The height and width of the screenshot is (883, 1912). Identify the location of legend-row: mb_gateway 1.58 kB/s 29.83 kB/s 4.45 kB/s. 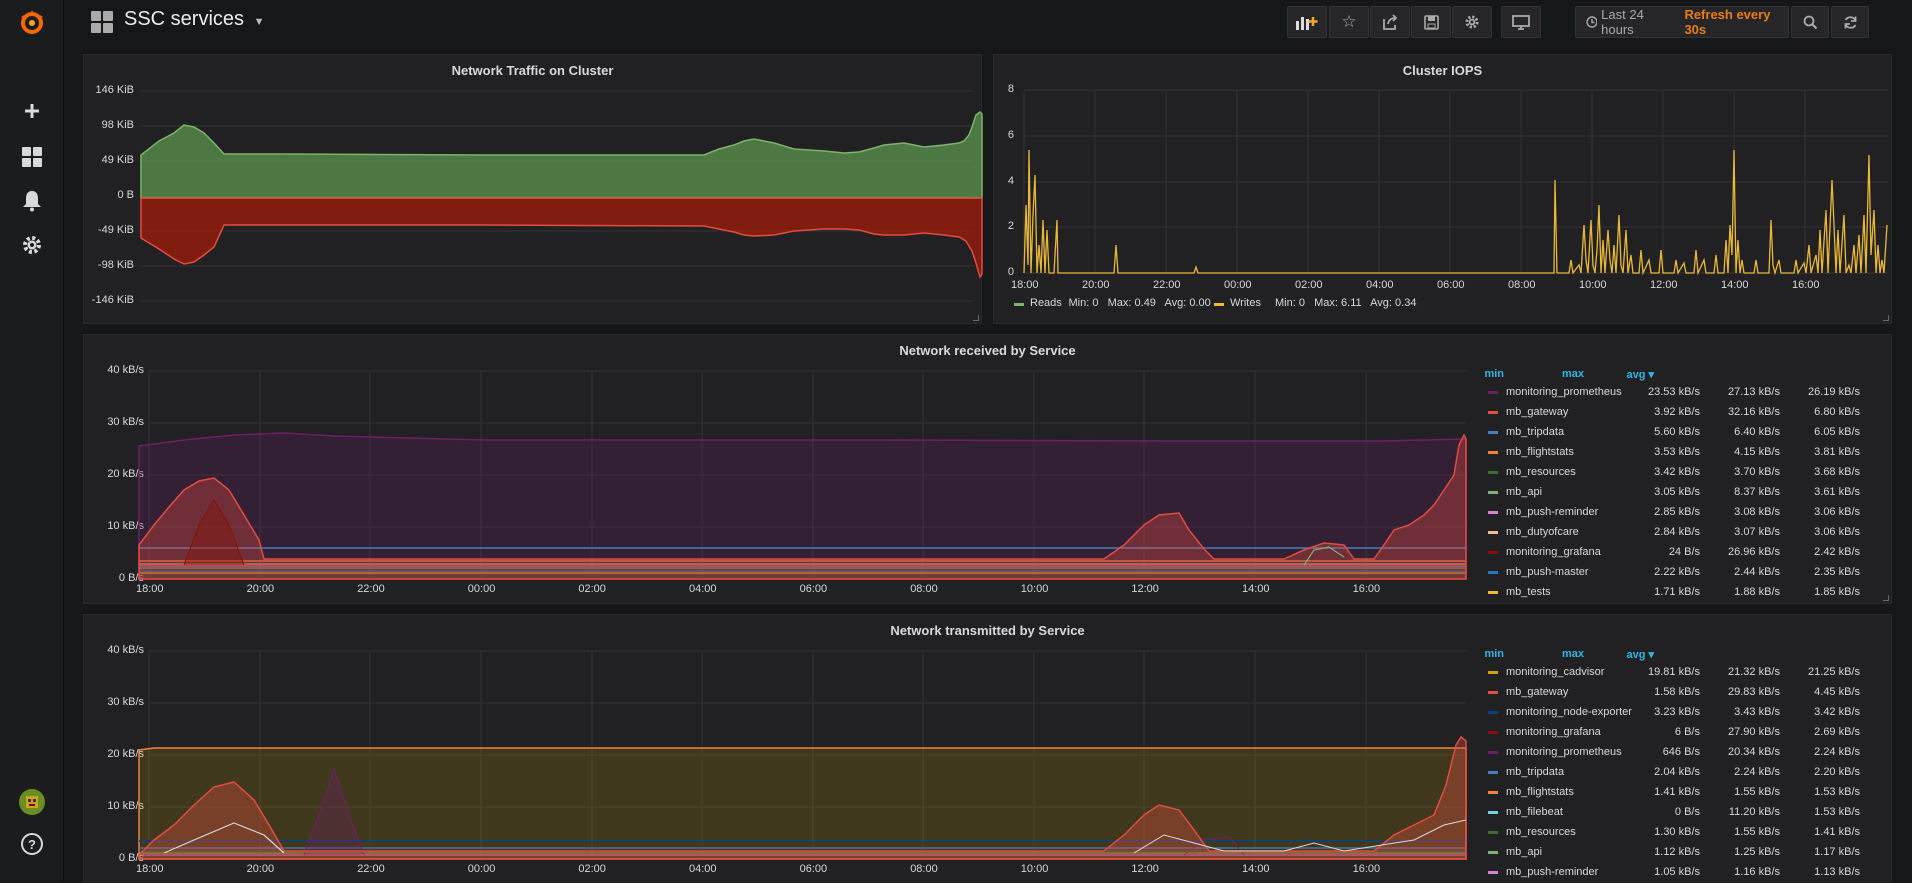
(1683, 693).